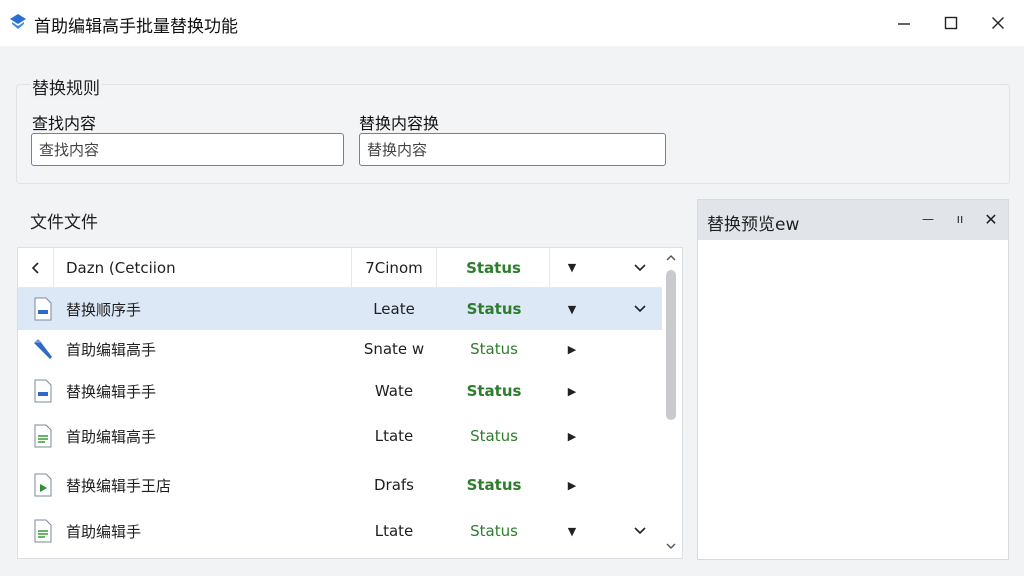 The height and width of the screenshot is (576, 1024). What do you see at coordinates (671, 546) in the screenshot?
I see `scroll-down-icon` at bounding box center [671, 546].